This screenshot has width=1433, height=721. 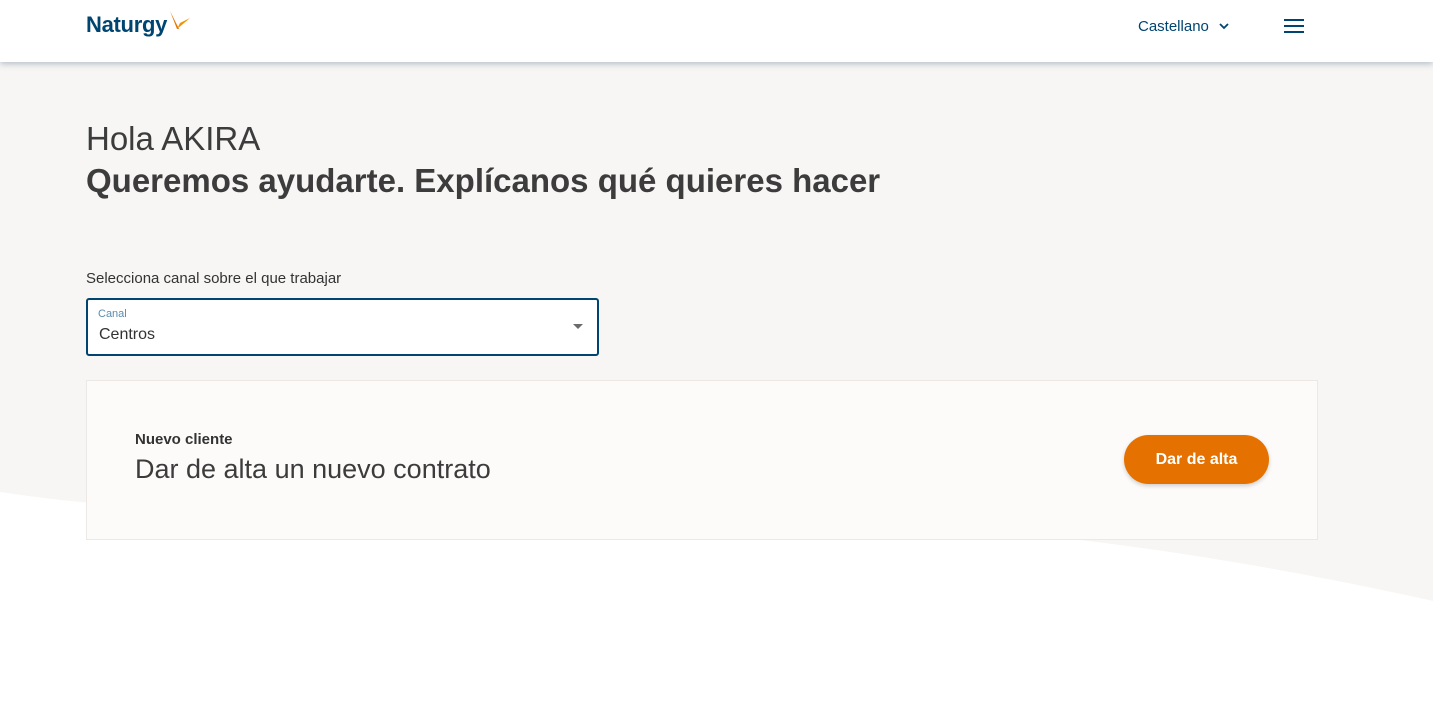 I want to click on top-header: Naturgy Castellano, so click(x=716, y=31).